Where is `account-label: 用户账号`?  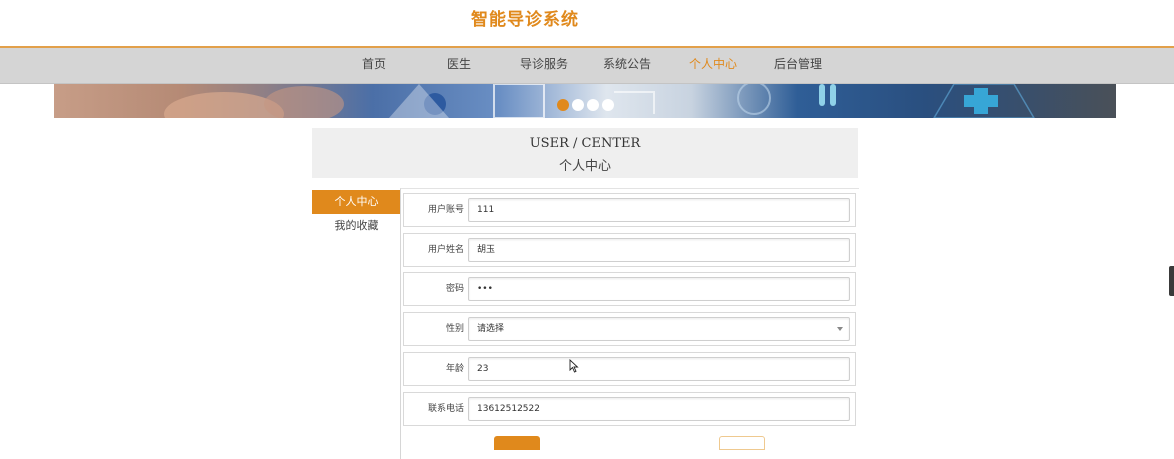
account-label: 用户账号 is located at coordinates (445, 210).